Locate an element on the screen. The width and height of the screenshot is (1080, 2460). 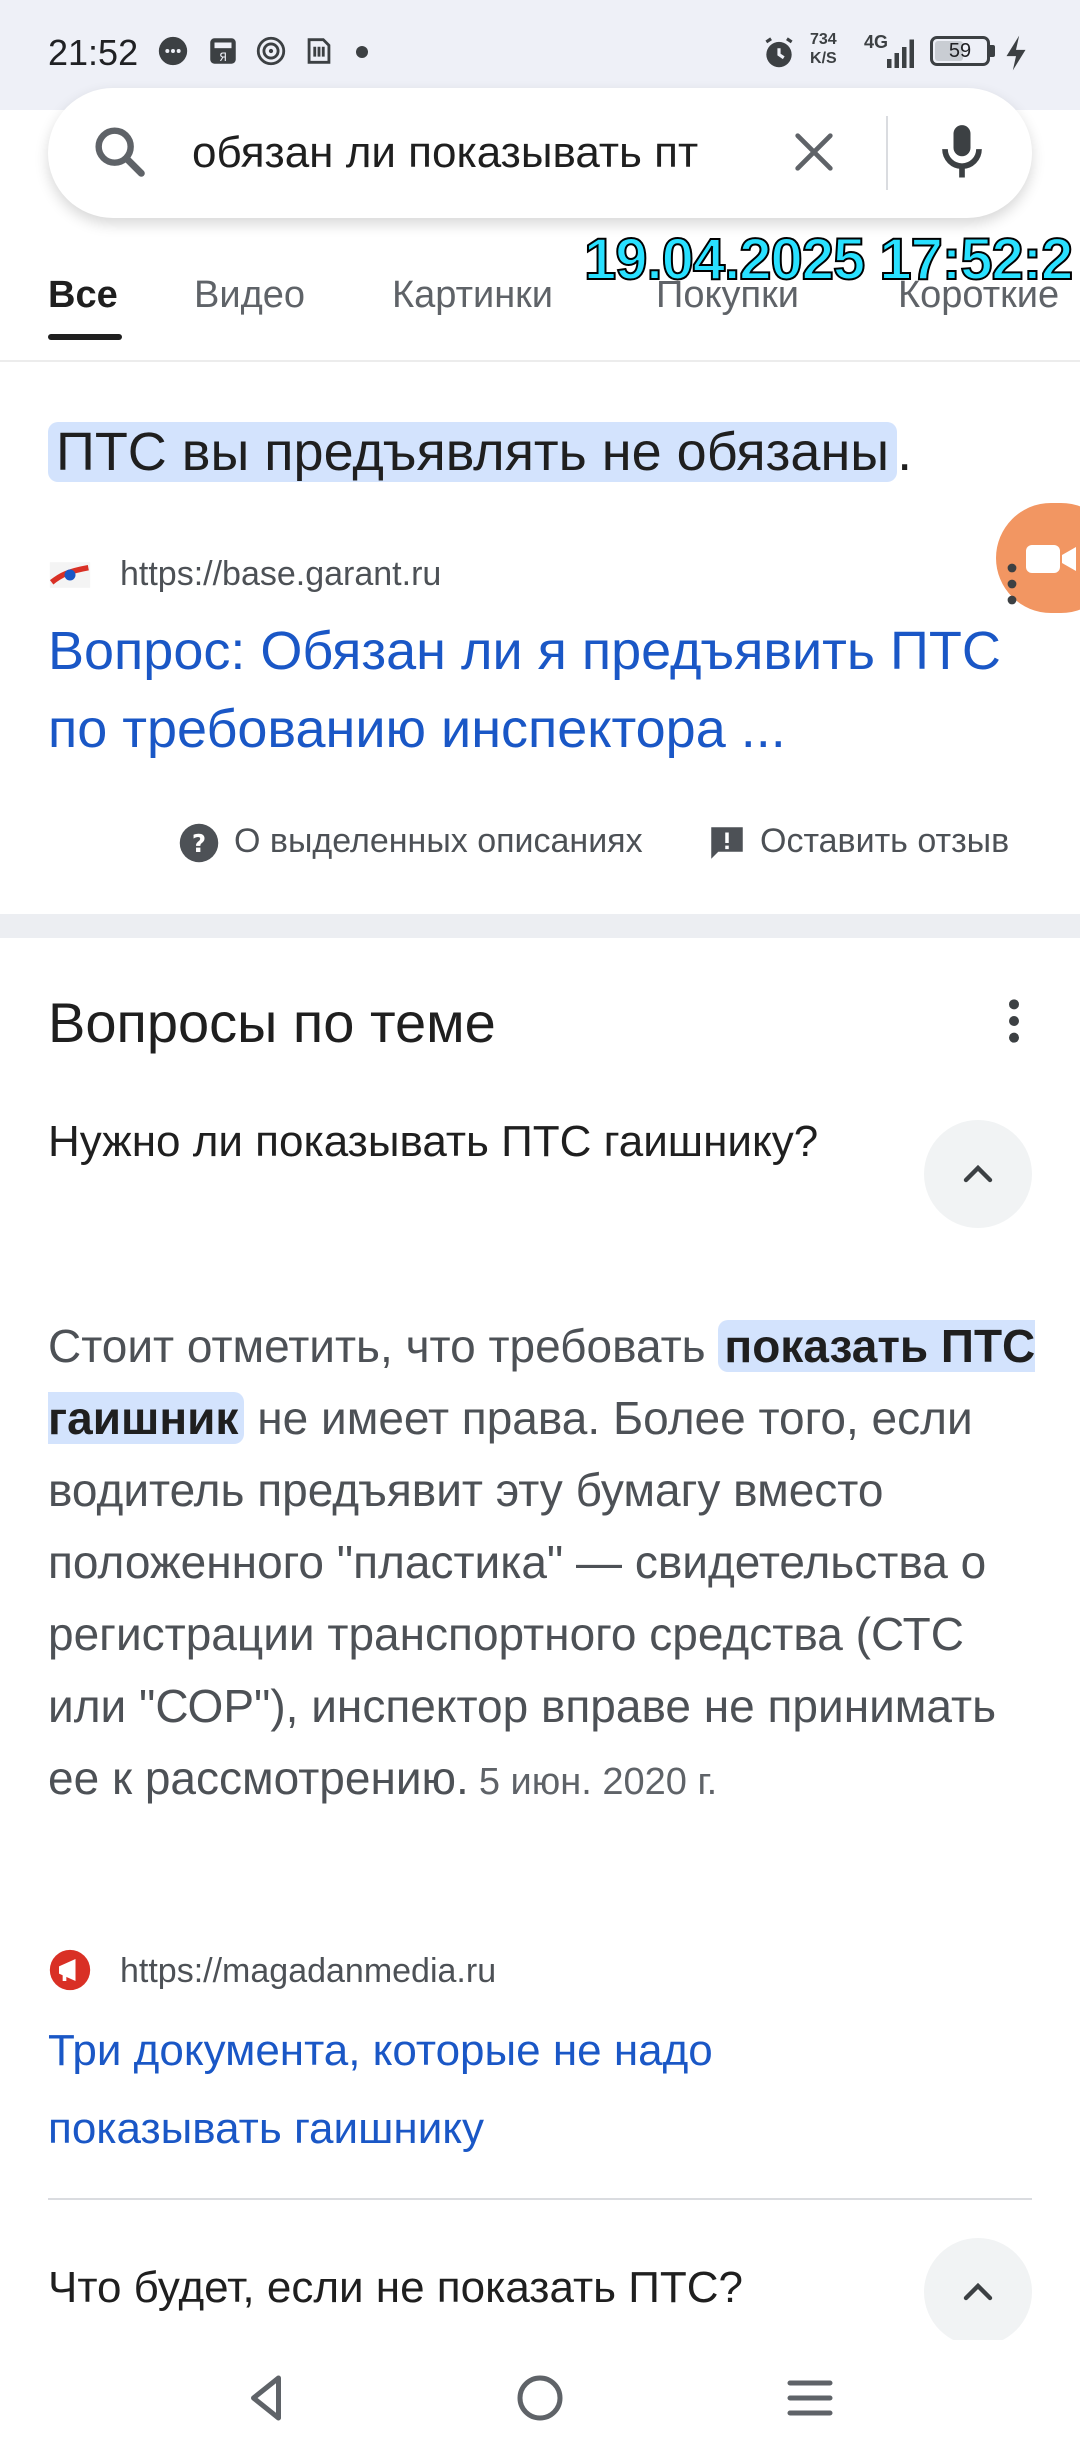
magadanmedia-favicon-icon is located at coordinates (70, 1970).